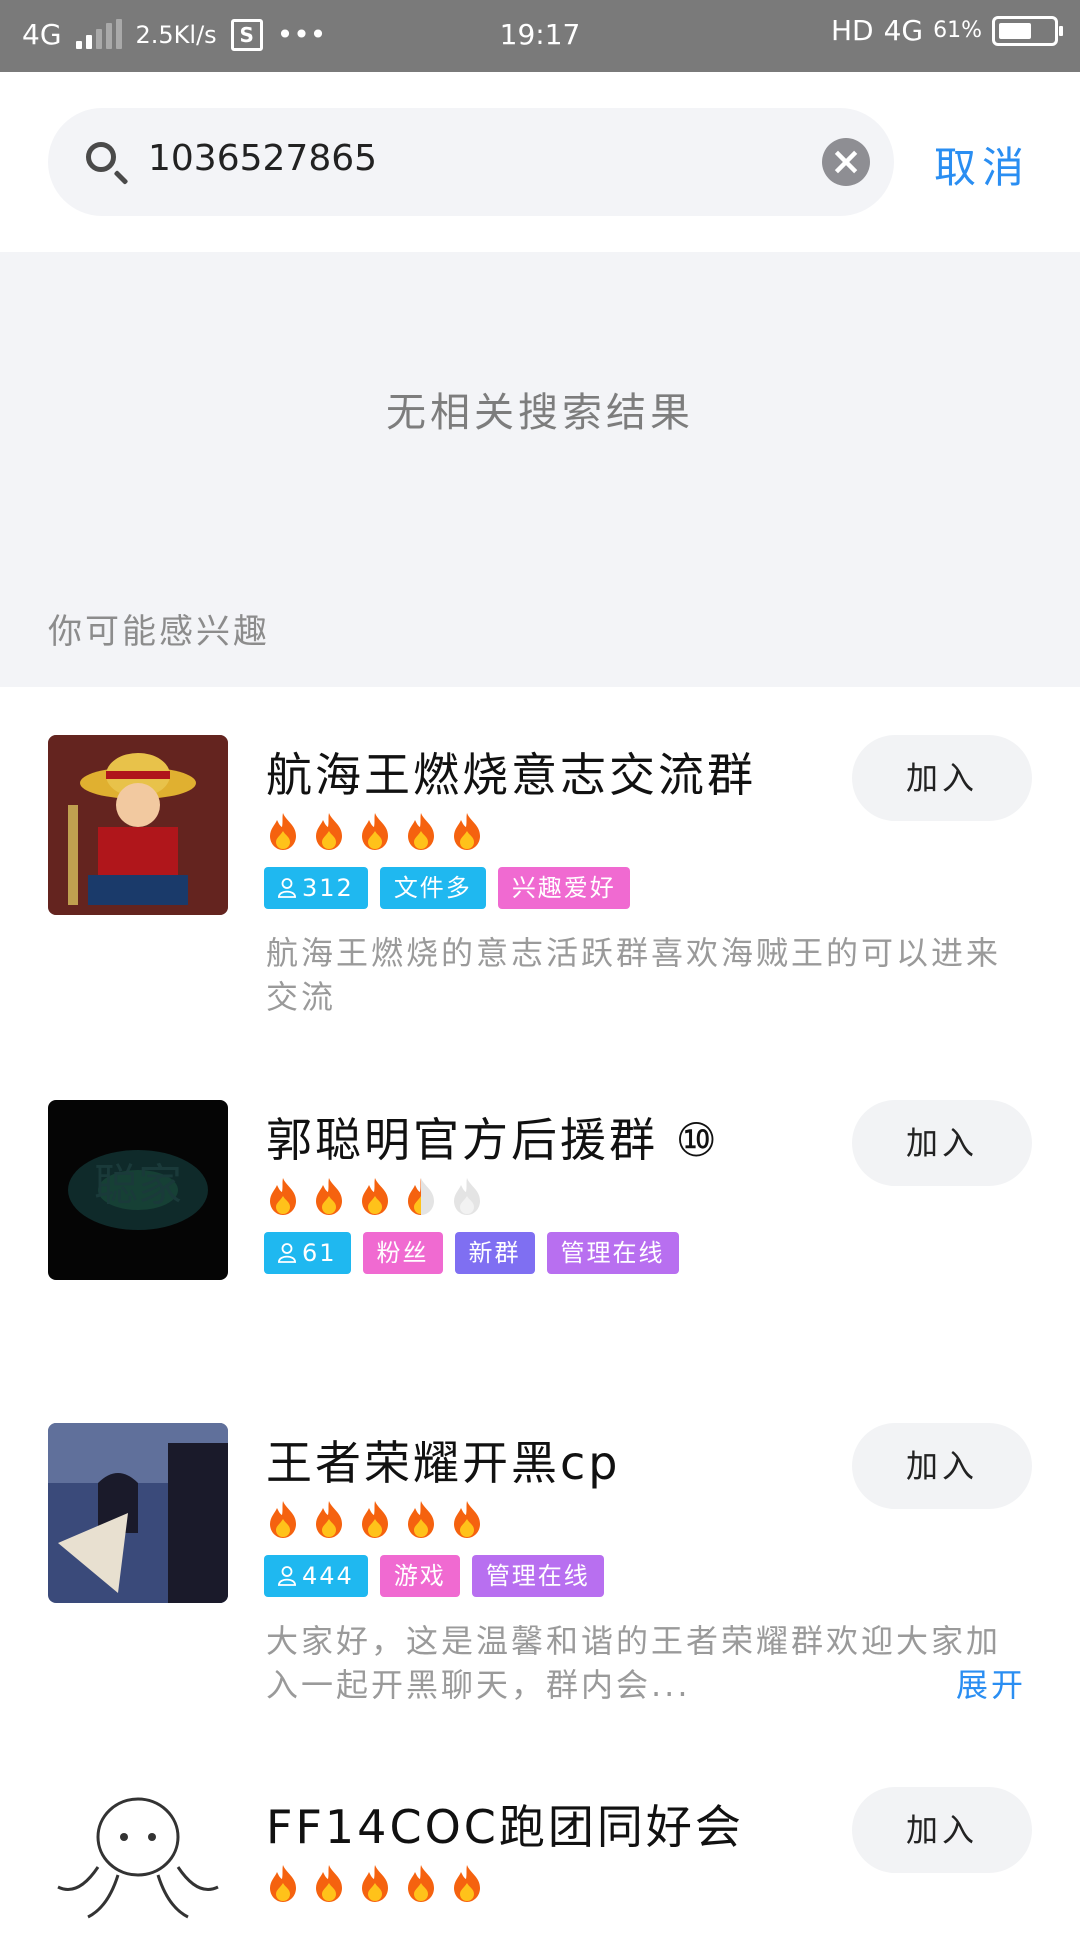  What do you see at coordinates (540, 36) in the screenshot?
I see `status-bar: 4G 2.5Kl/s S ••• 19:17 HD 4G 61%` at bounding box center [540, 36].